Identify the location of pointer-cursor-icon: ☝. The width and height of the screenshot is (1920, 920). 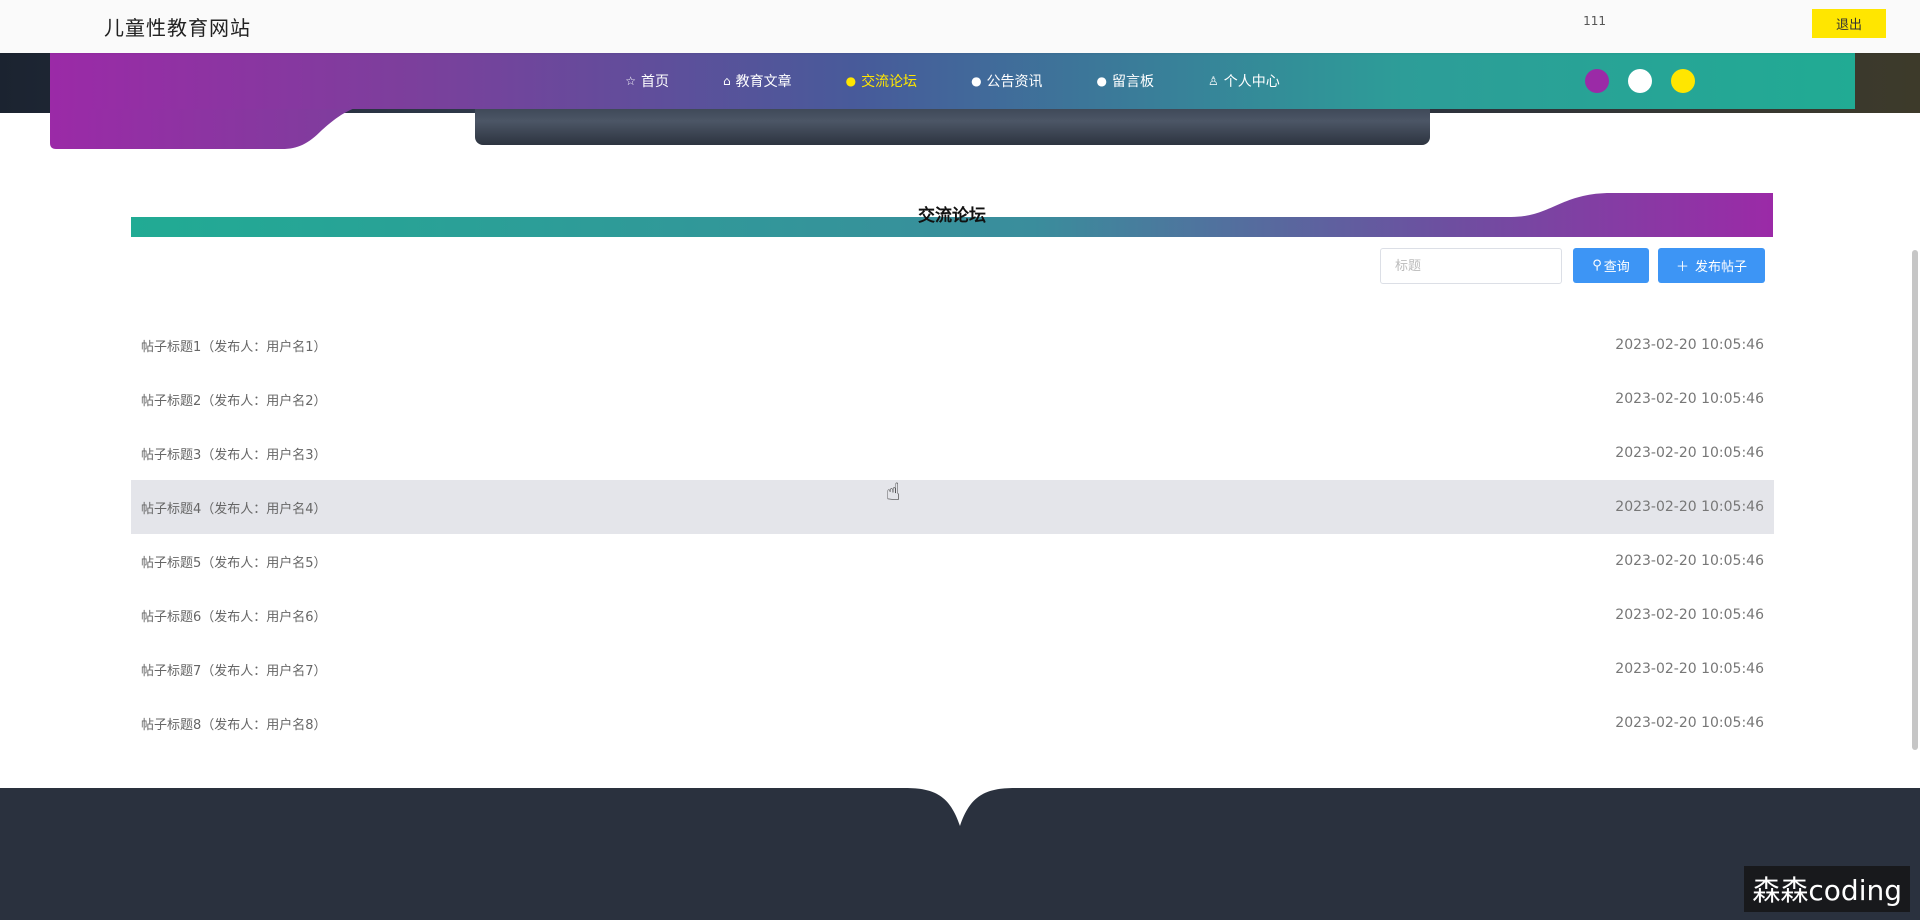
(893, 492).